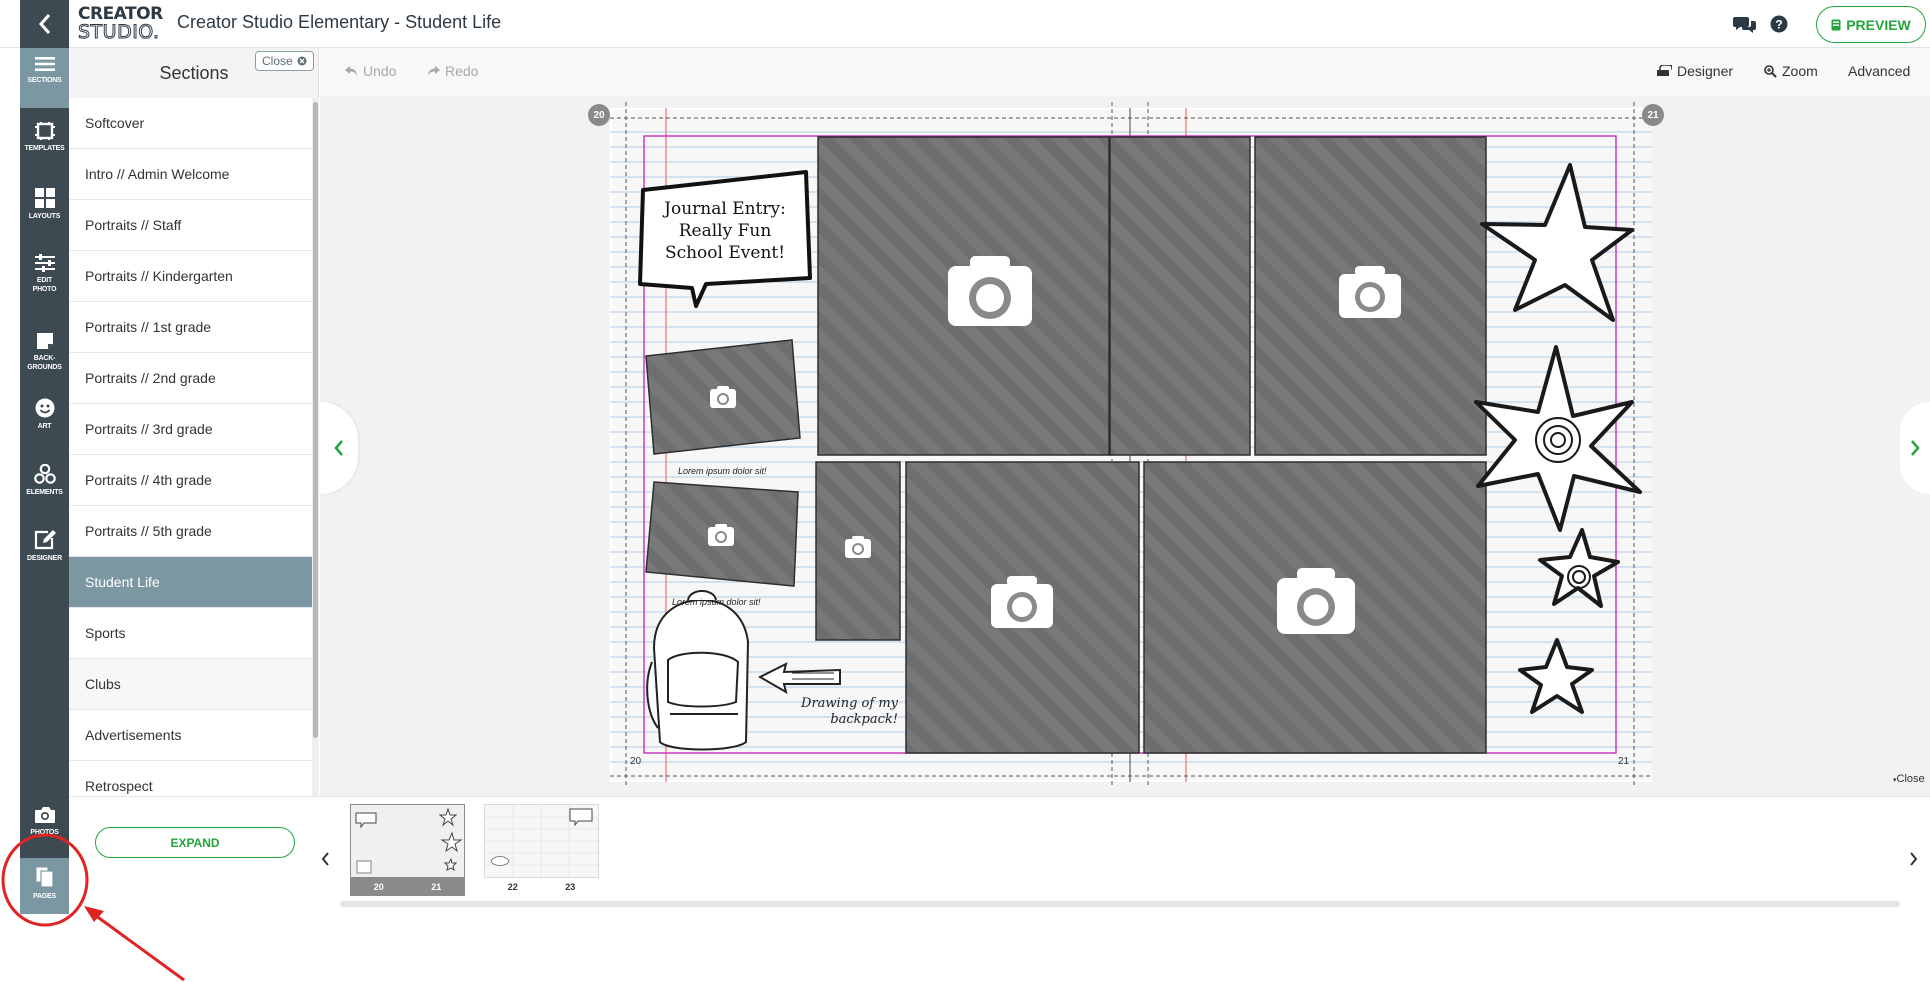  I want to click on thumbnail-labels: 22 23, so click(541, 887).